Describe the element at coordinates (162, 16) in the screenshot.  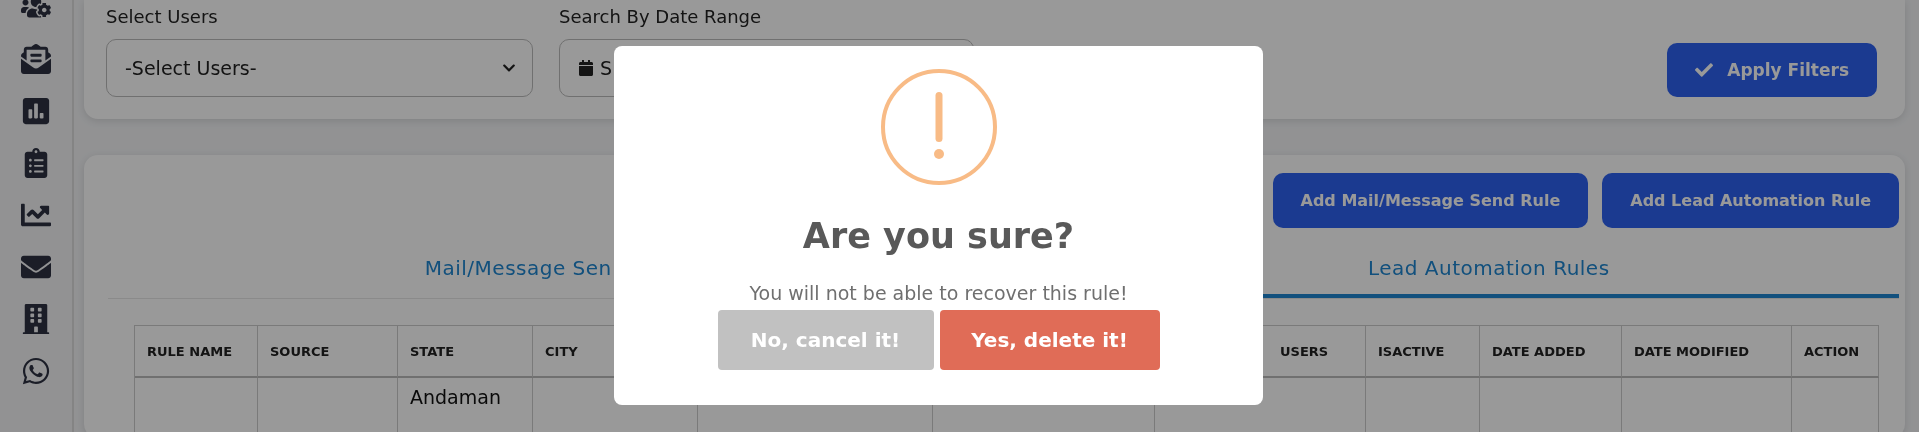
I see `field-label: Select Users` at that location.